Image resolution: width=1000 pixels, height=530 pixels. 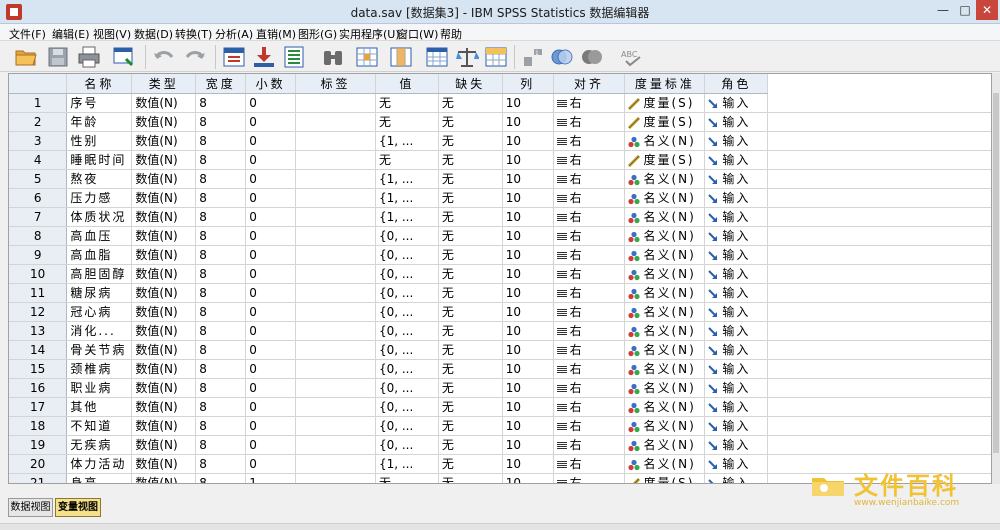 I want to click on tab-data-view: 数据视图, so click(x=30, y=507).